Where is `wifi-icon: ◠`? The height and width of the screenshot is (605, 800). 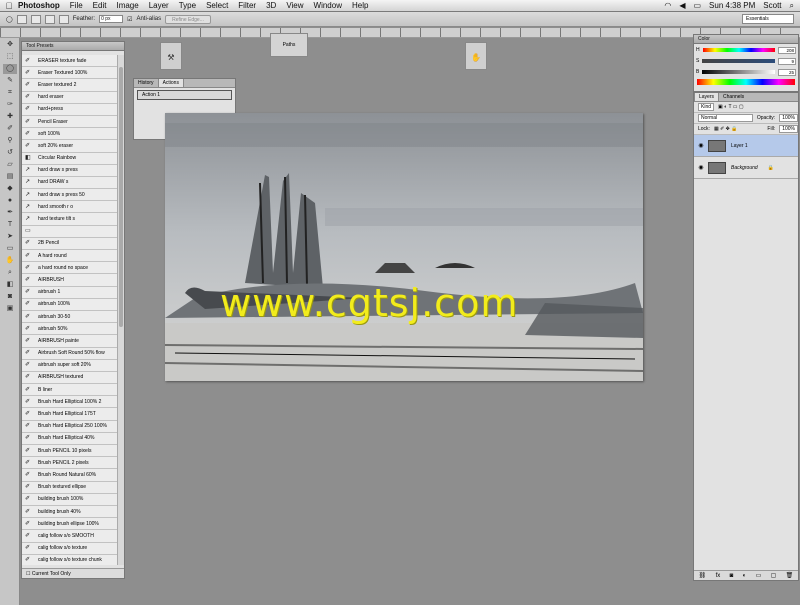 wifi-icon: ◠ is located at coordinates (667, 5).